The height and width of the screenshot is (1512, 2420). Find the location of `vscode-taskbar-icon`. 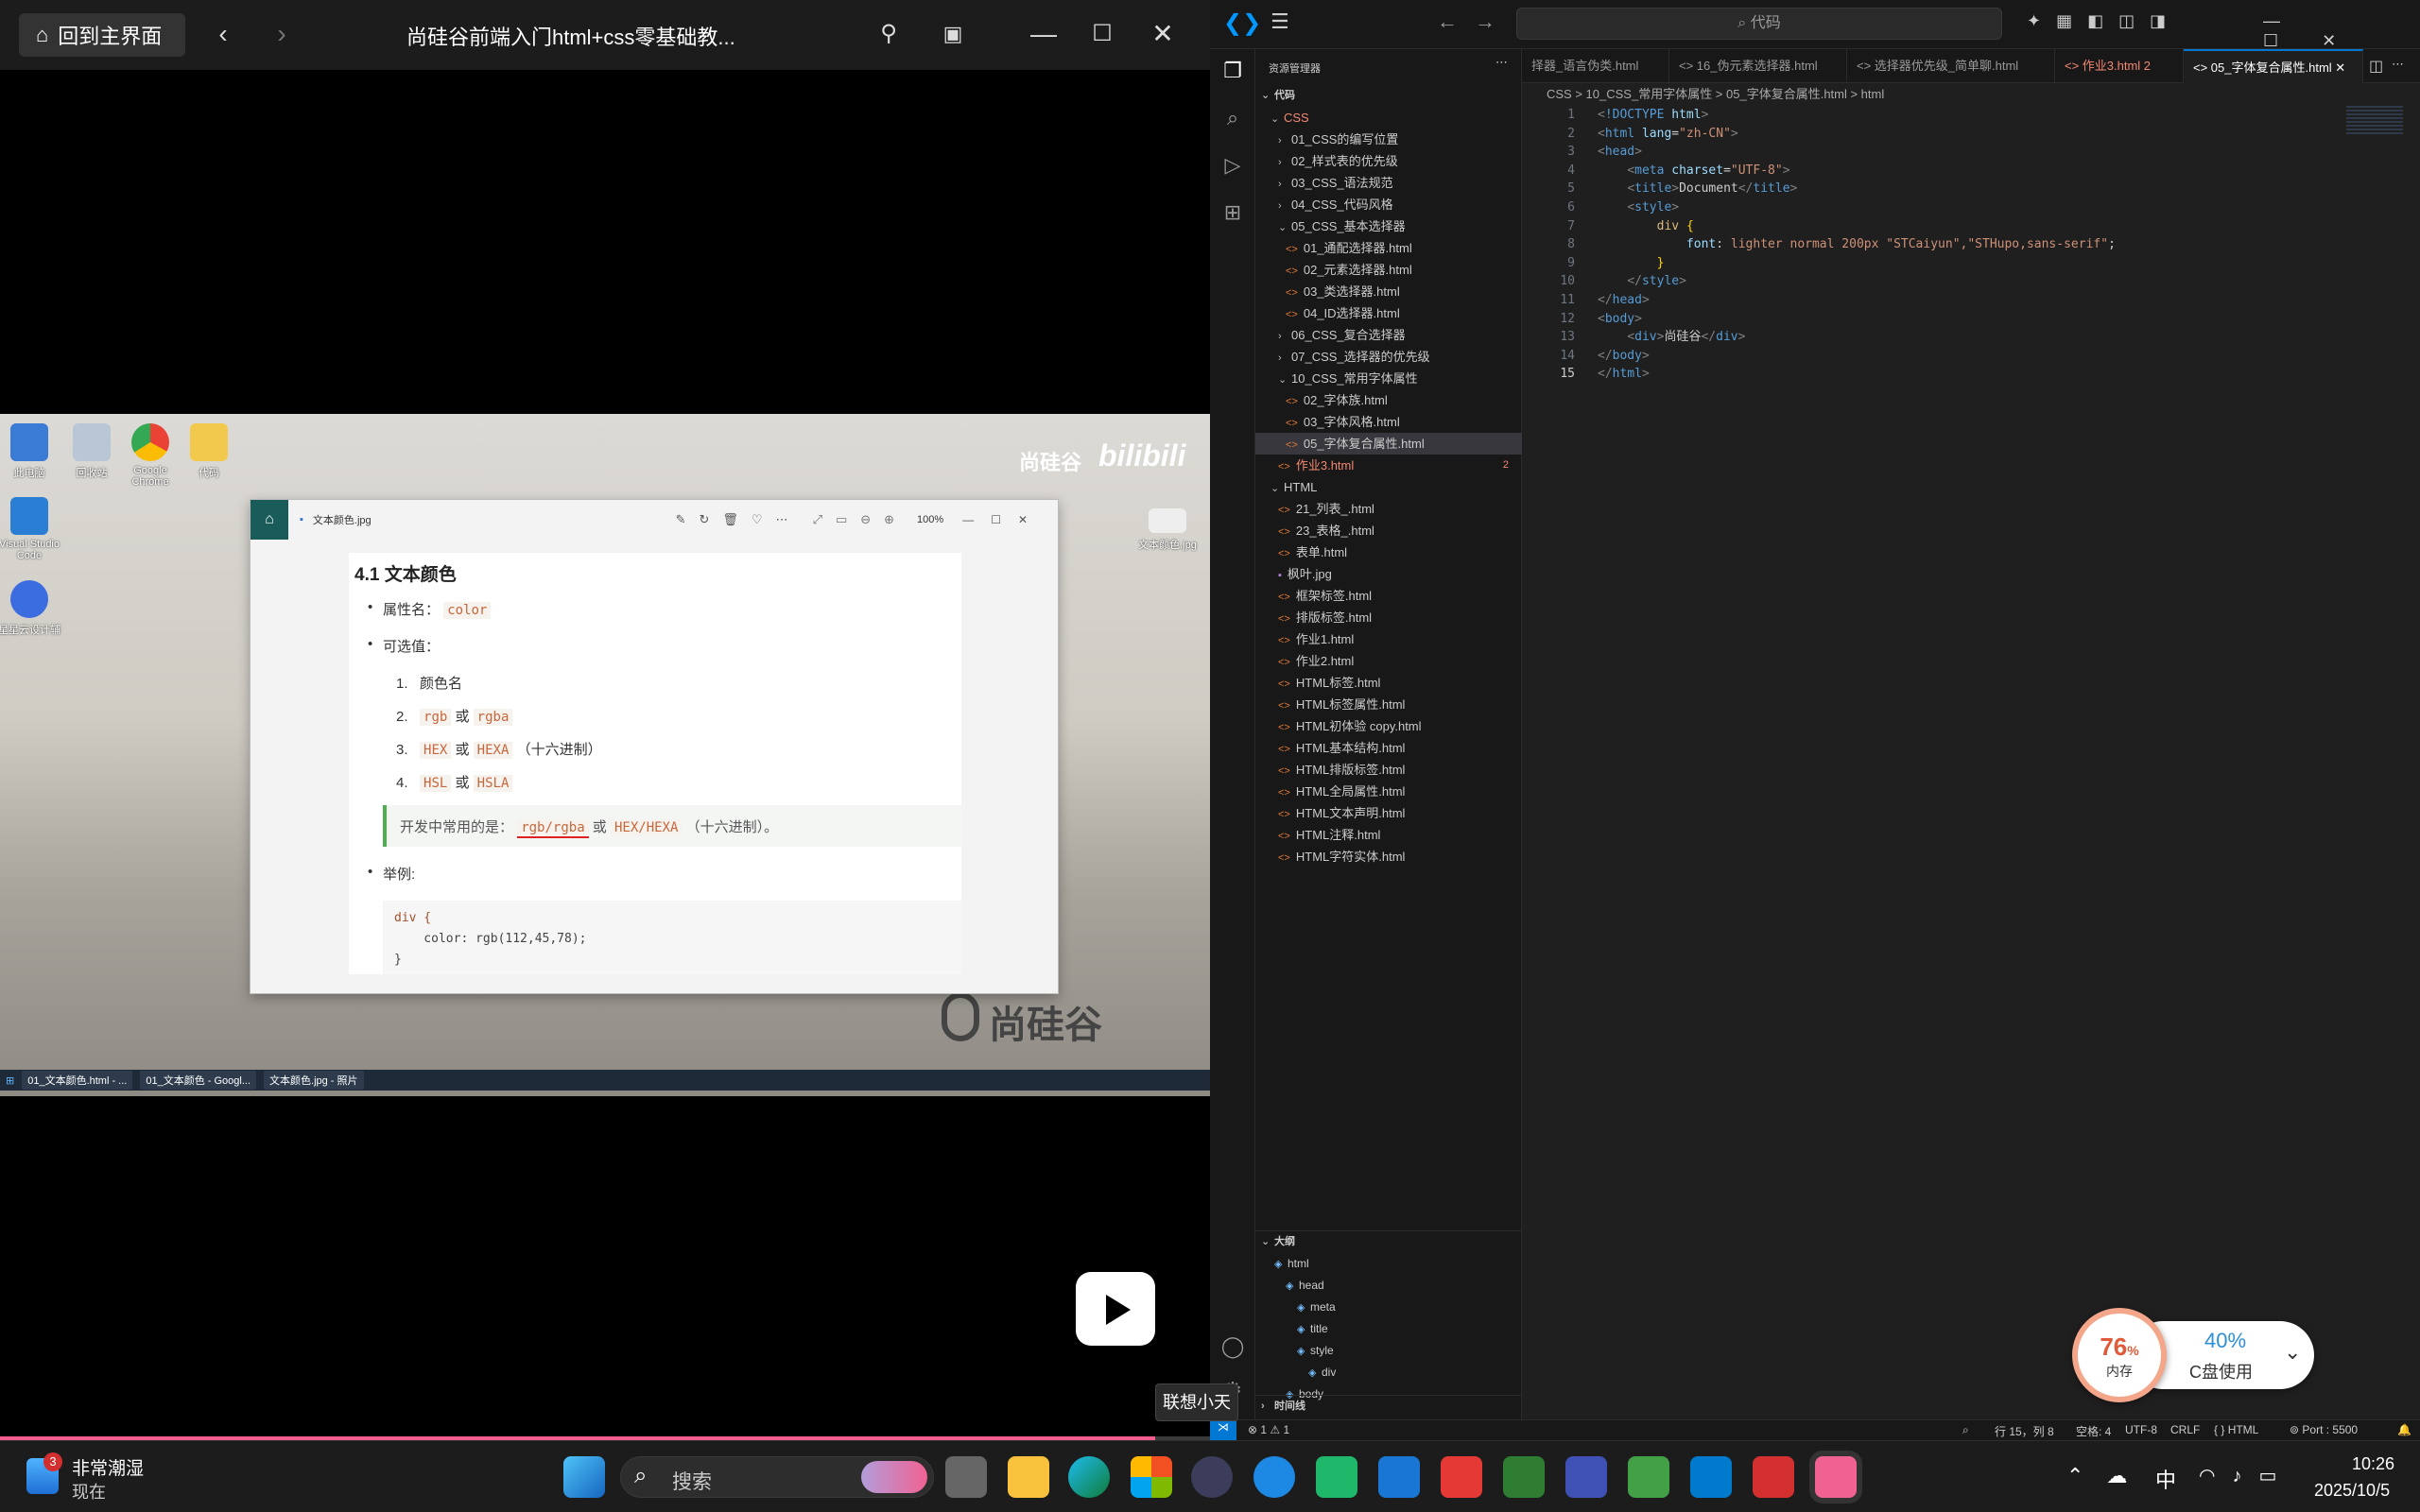

vscode-taskbar-icon is located at coordinates (1711, 1477).